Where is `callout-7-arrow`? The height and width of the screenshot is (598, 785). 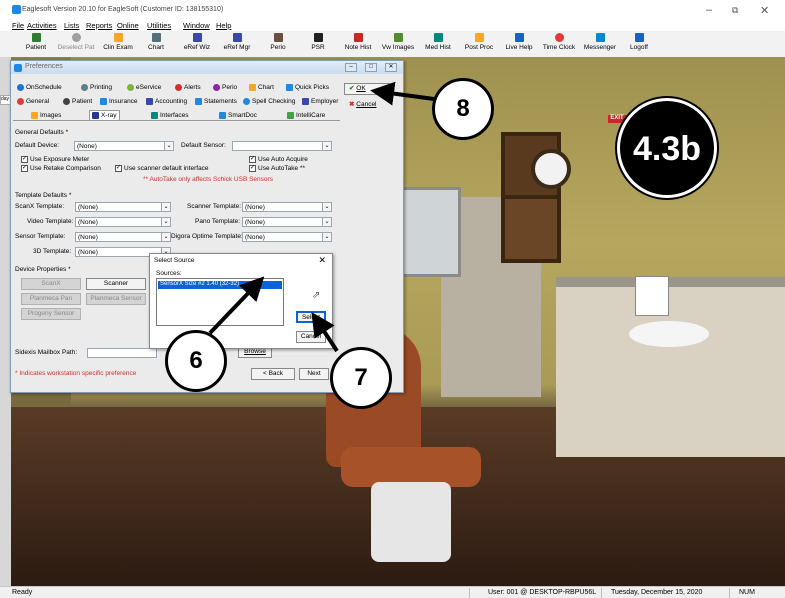
callout-7-arrow is located at coordinates (325, 332).